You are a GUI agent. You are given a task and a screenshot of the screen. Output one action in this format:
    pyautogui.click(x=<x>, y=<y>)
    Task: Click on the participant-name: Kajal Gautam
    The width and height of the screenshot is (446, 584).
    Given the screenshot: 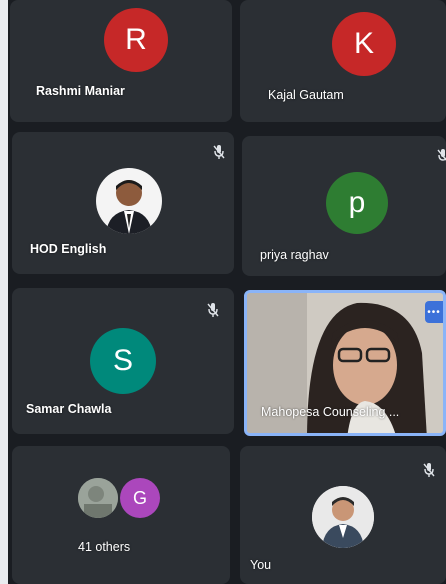 What is the action you would take?
    pyautogui.click(x=306, y=95)
    